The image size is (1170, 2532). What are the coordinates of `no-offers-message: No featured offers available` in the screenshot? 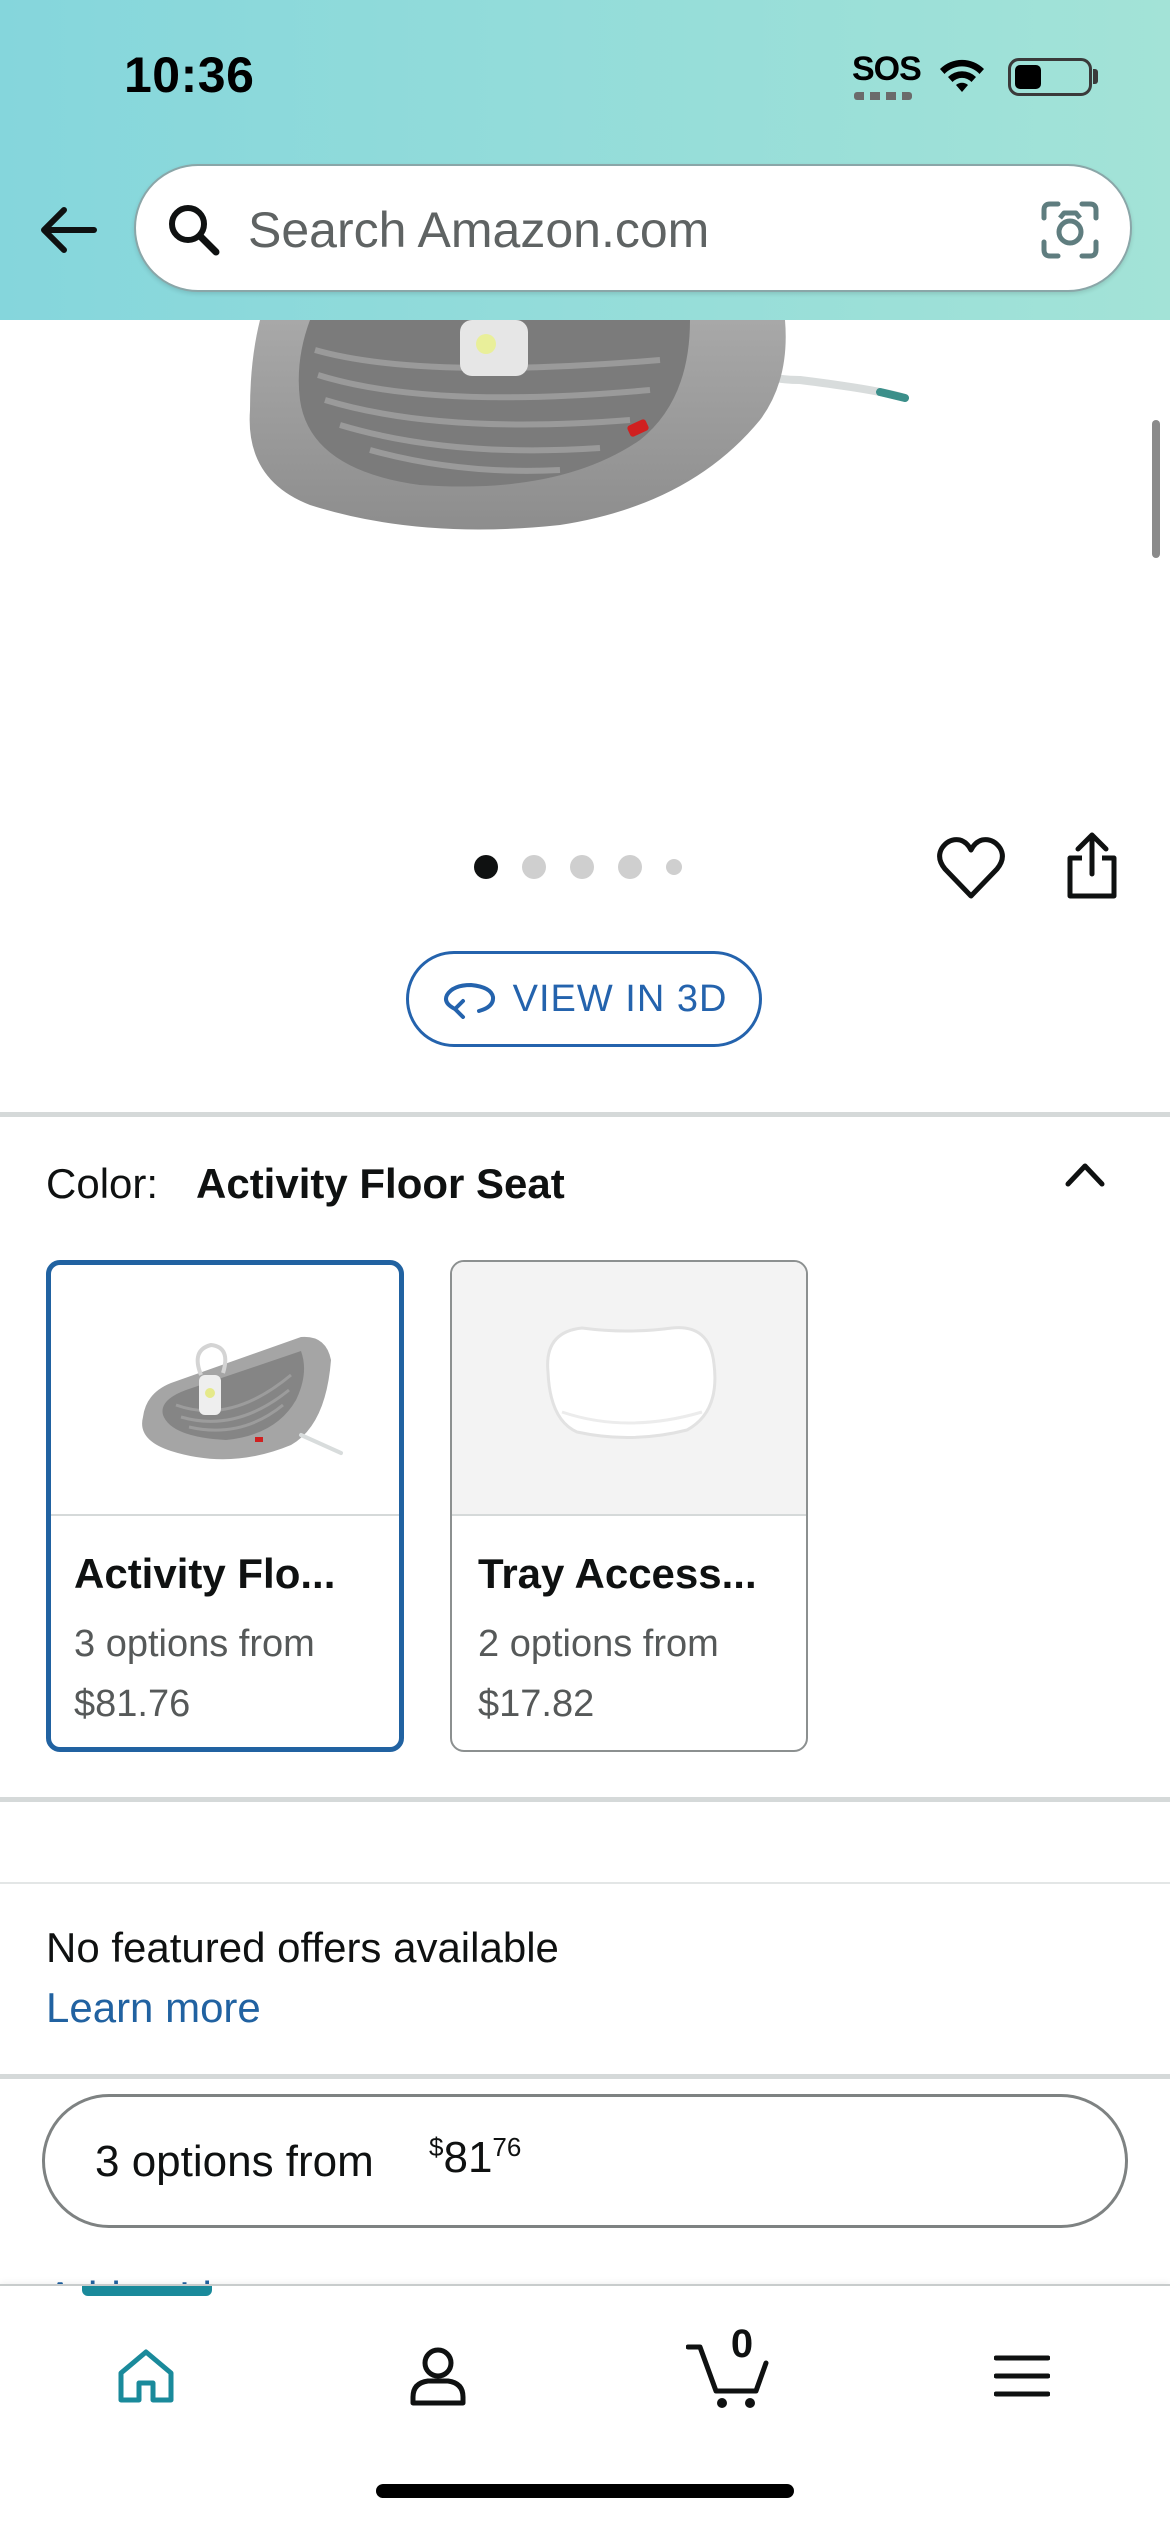 It's located at (302, 1947).